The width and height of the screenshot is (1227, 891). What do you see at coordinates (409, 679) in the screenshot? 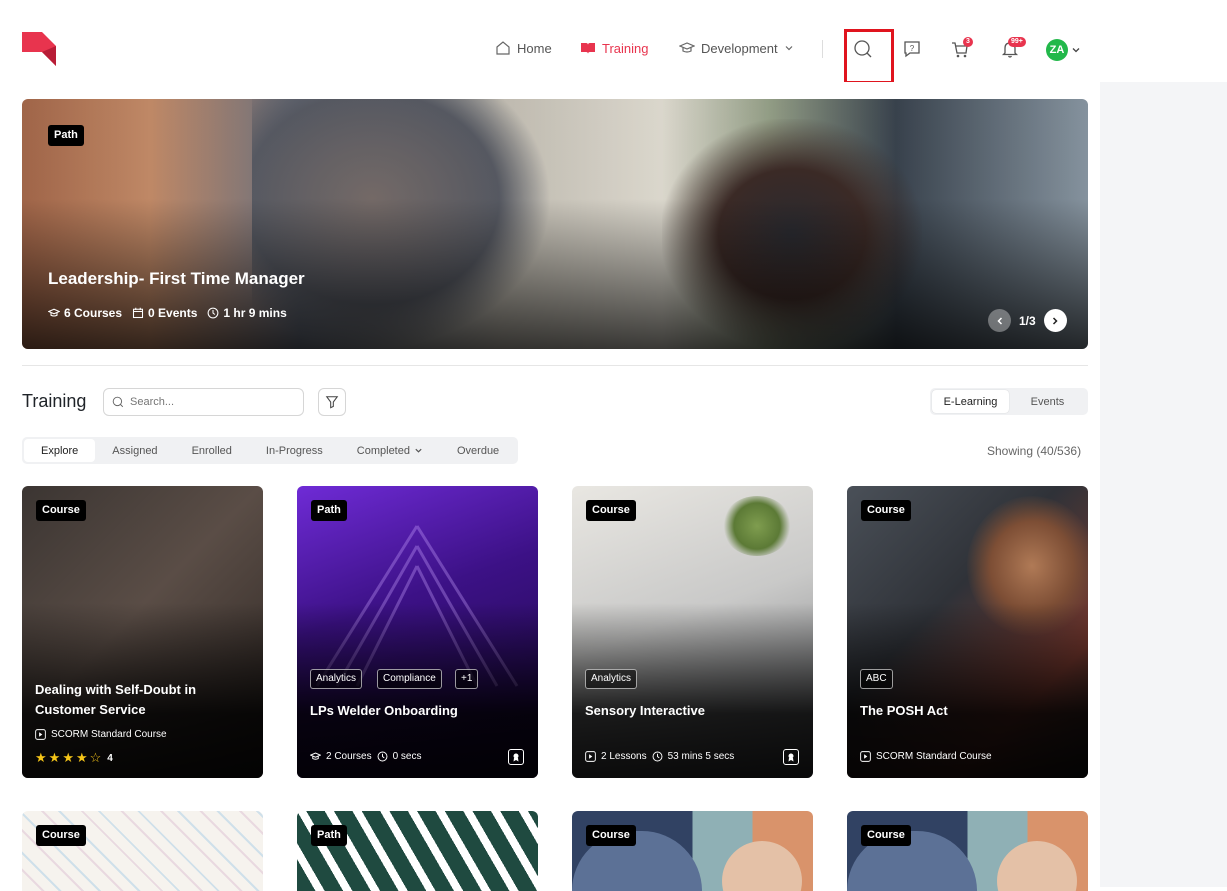
I see `card-chip: Compliance` at bounding box center [409, 679].